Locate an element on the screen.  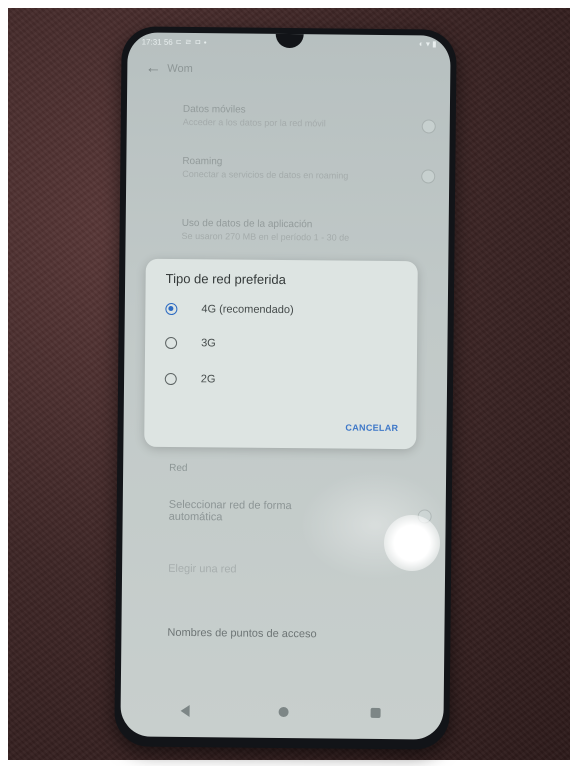
setting-subtitle: Acceder a los datos por la red móvil is located at coordinates (254, 122).